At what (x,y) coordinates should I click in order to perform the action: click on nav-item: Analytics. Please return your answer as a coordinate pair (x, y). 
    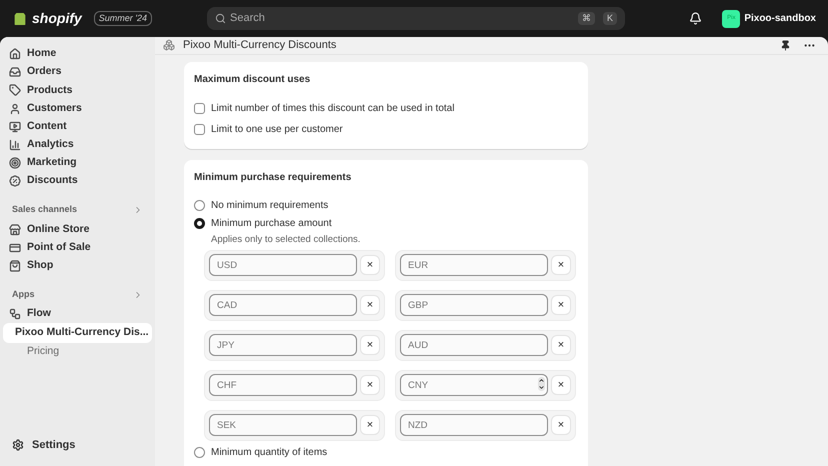
    Looking at the image, I should click on (77, 145).